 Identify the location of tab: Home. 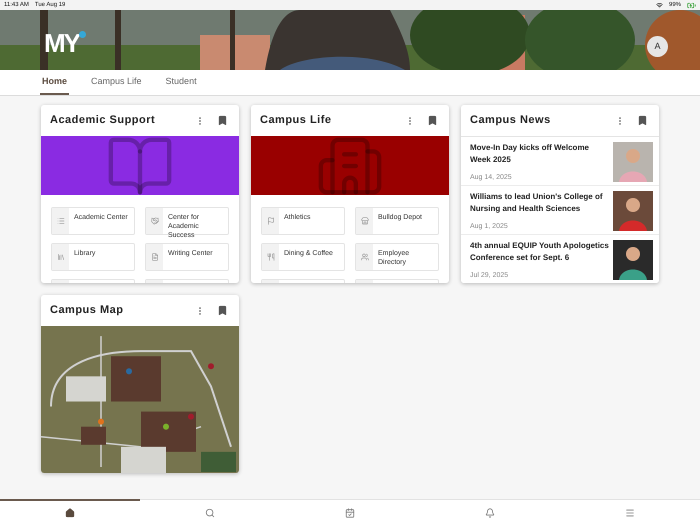
(55, 82).